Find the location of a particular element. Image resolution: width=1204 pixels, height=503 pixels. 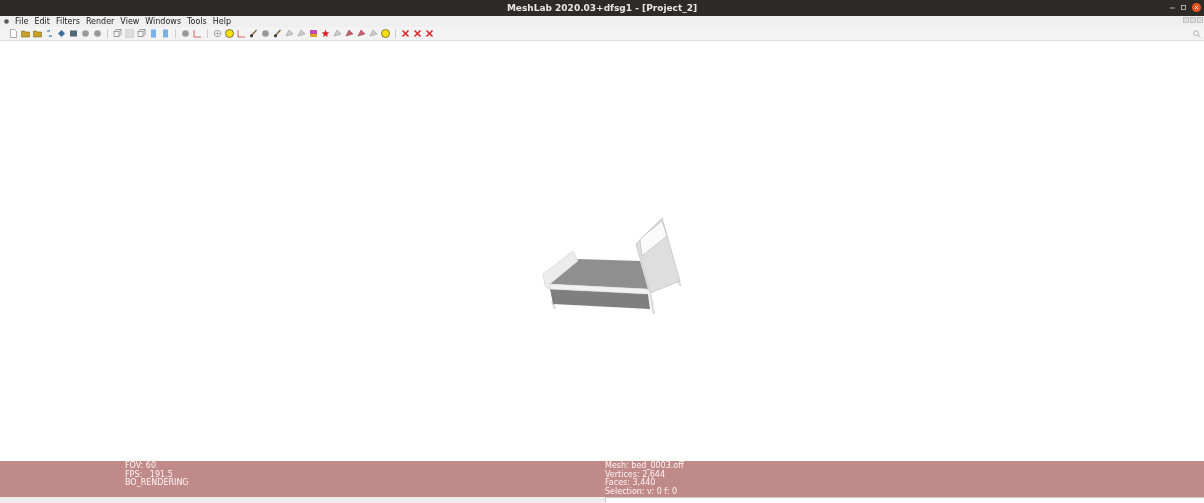

app-logo-icon is located at coordinates (6, 21).